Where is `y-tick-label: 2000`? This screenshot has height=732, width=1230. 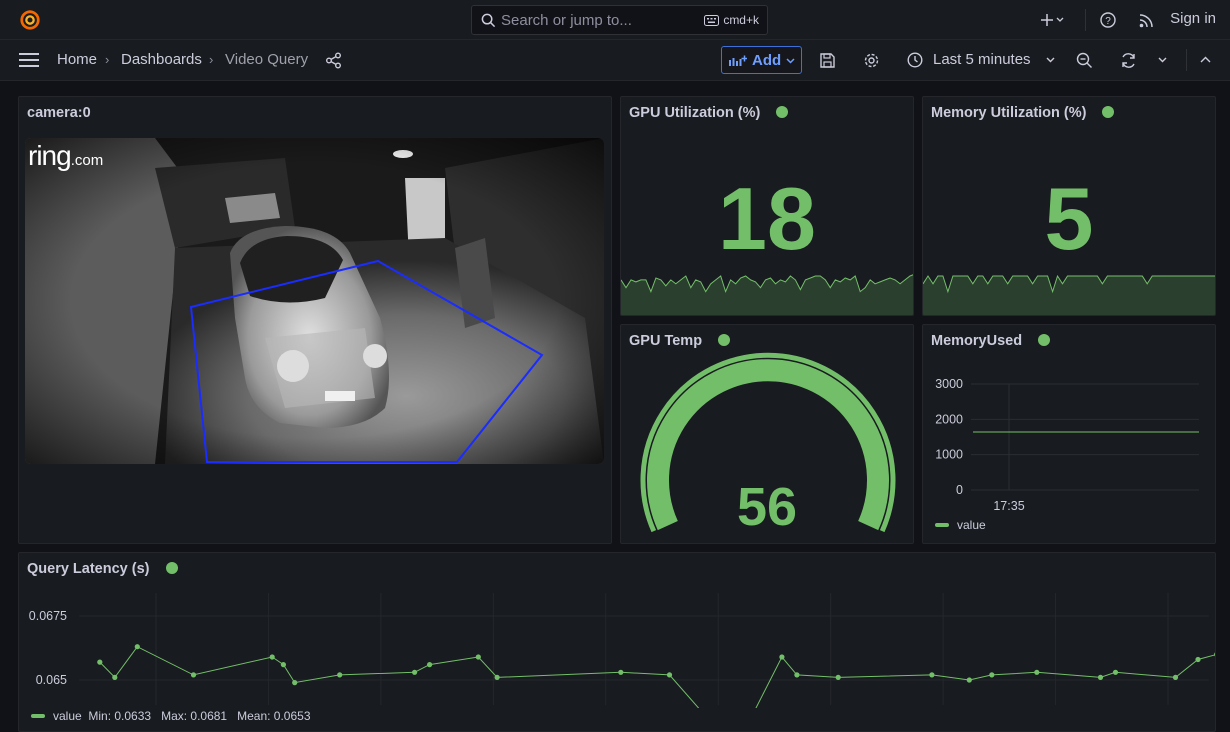
y-tick-label: 2000 is located at coordinates (949, 419).